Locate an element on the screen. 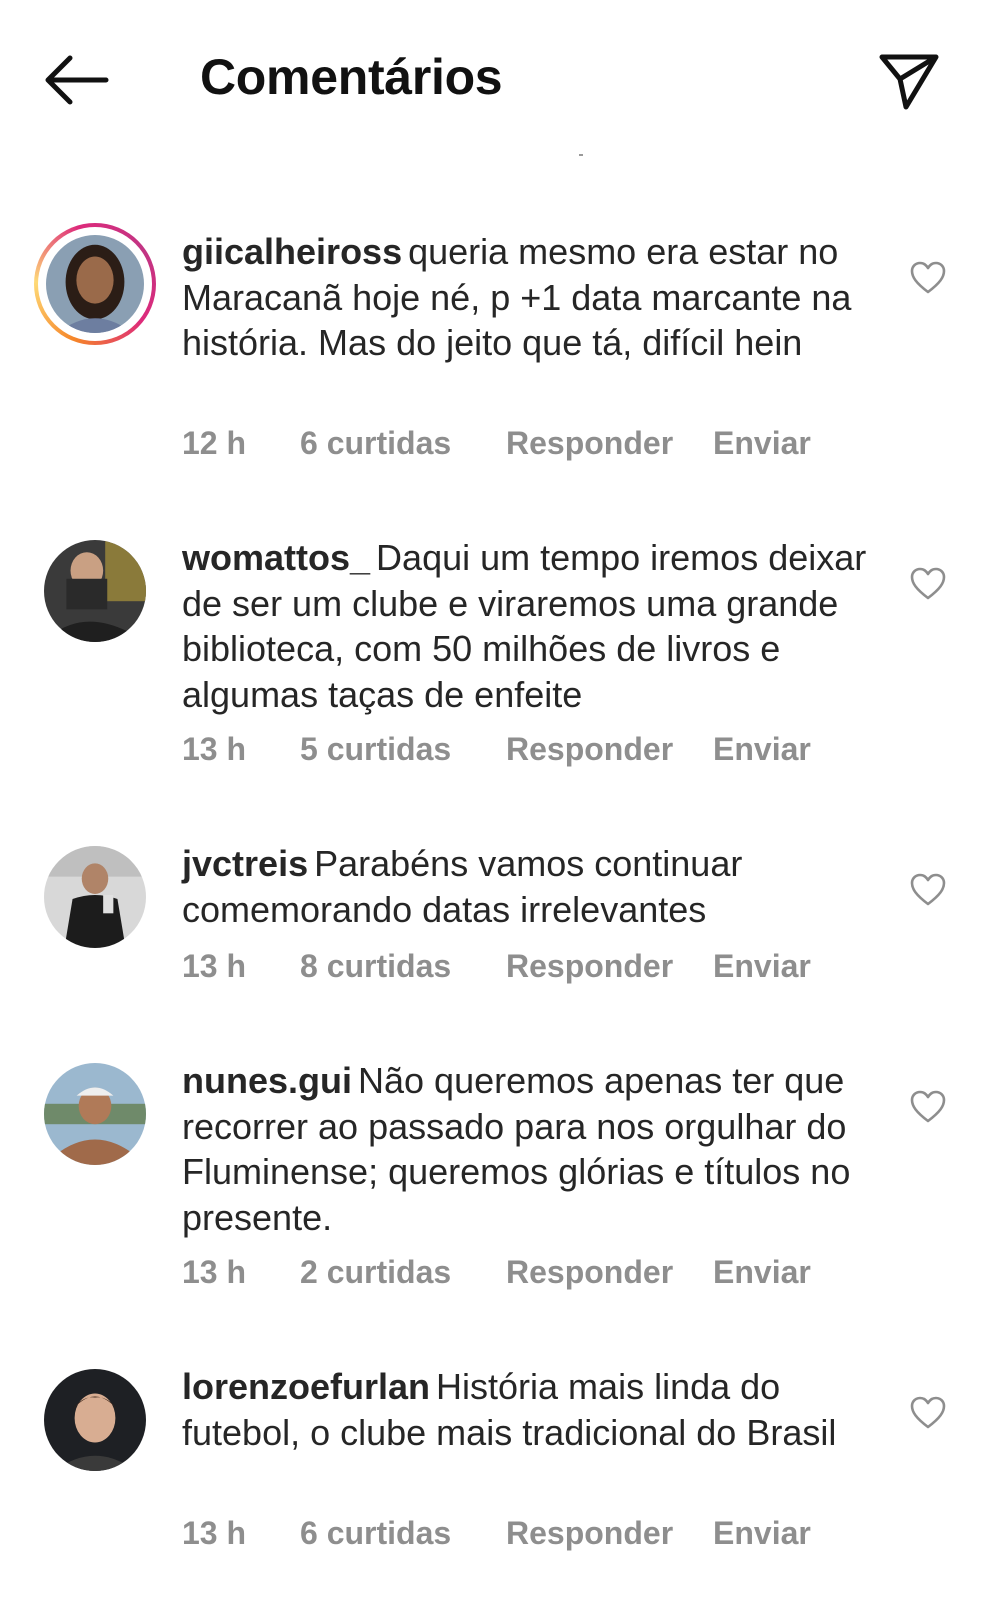 This screenshot has height=1599, width=999. comment-time: 12 h is located at coordinates (214, 443).